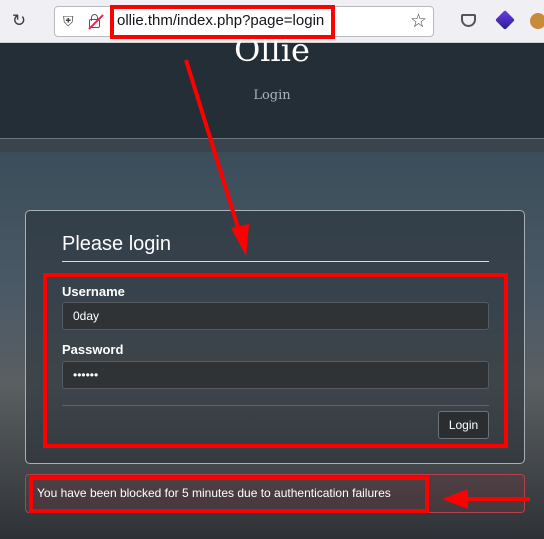 The image size is (544, 539). Describe the element at coordinates (418, 21) in the screenshot. I see `bookmark-star-icon: ☆` at that location.